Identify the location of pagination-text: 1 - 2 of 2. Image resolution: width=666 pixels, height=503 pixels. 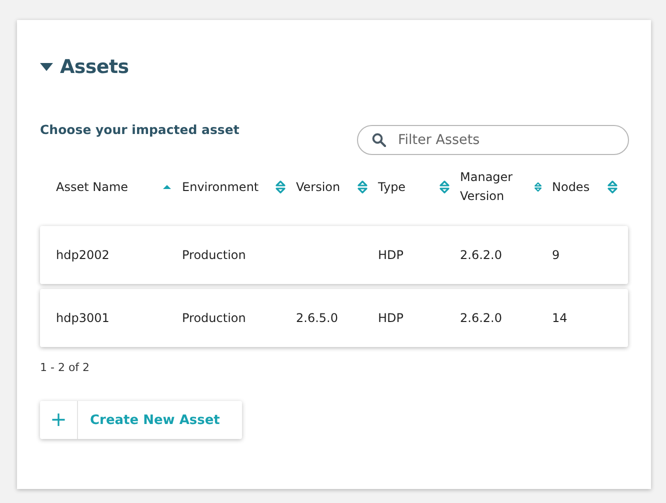
(65, 367).